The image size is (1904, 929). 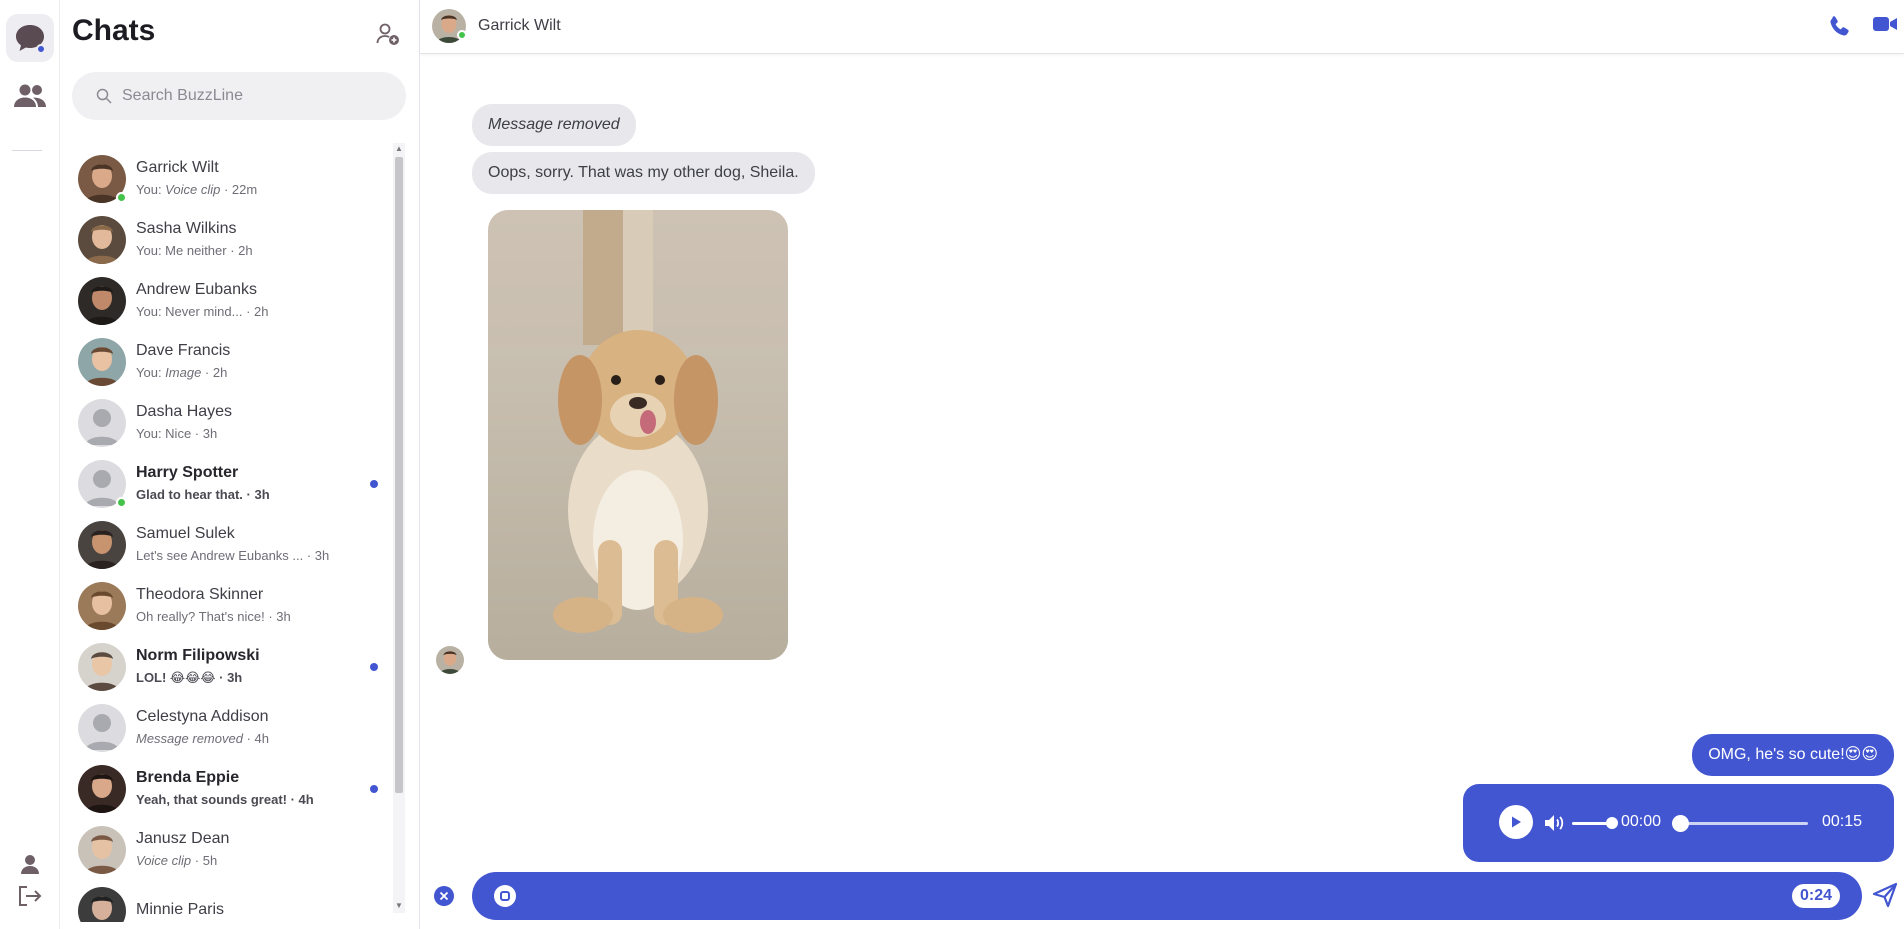 I want to click on chat-preview: You: Me neither · 2h, so click(x=194, y=250).